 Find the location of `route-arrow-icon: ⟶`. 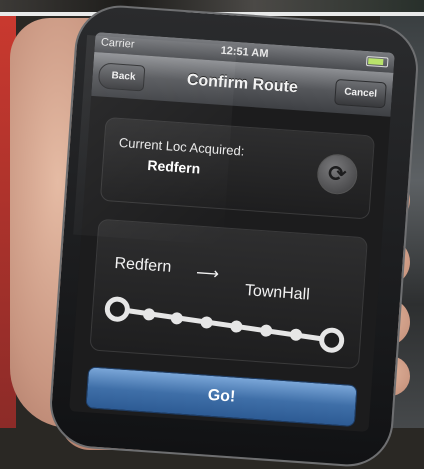

route-arrow-icon: ⟶ is located at coordinates (207, 274).